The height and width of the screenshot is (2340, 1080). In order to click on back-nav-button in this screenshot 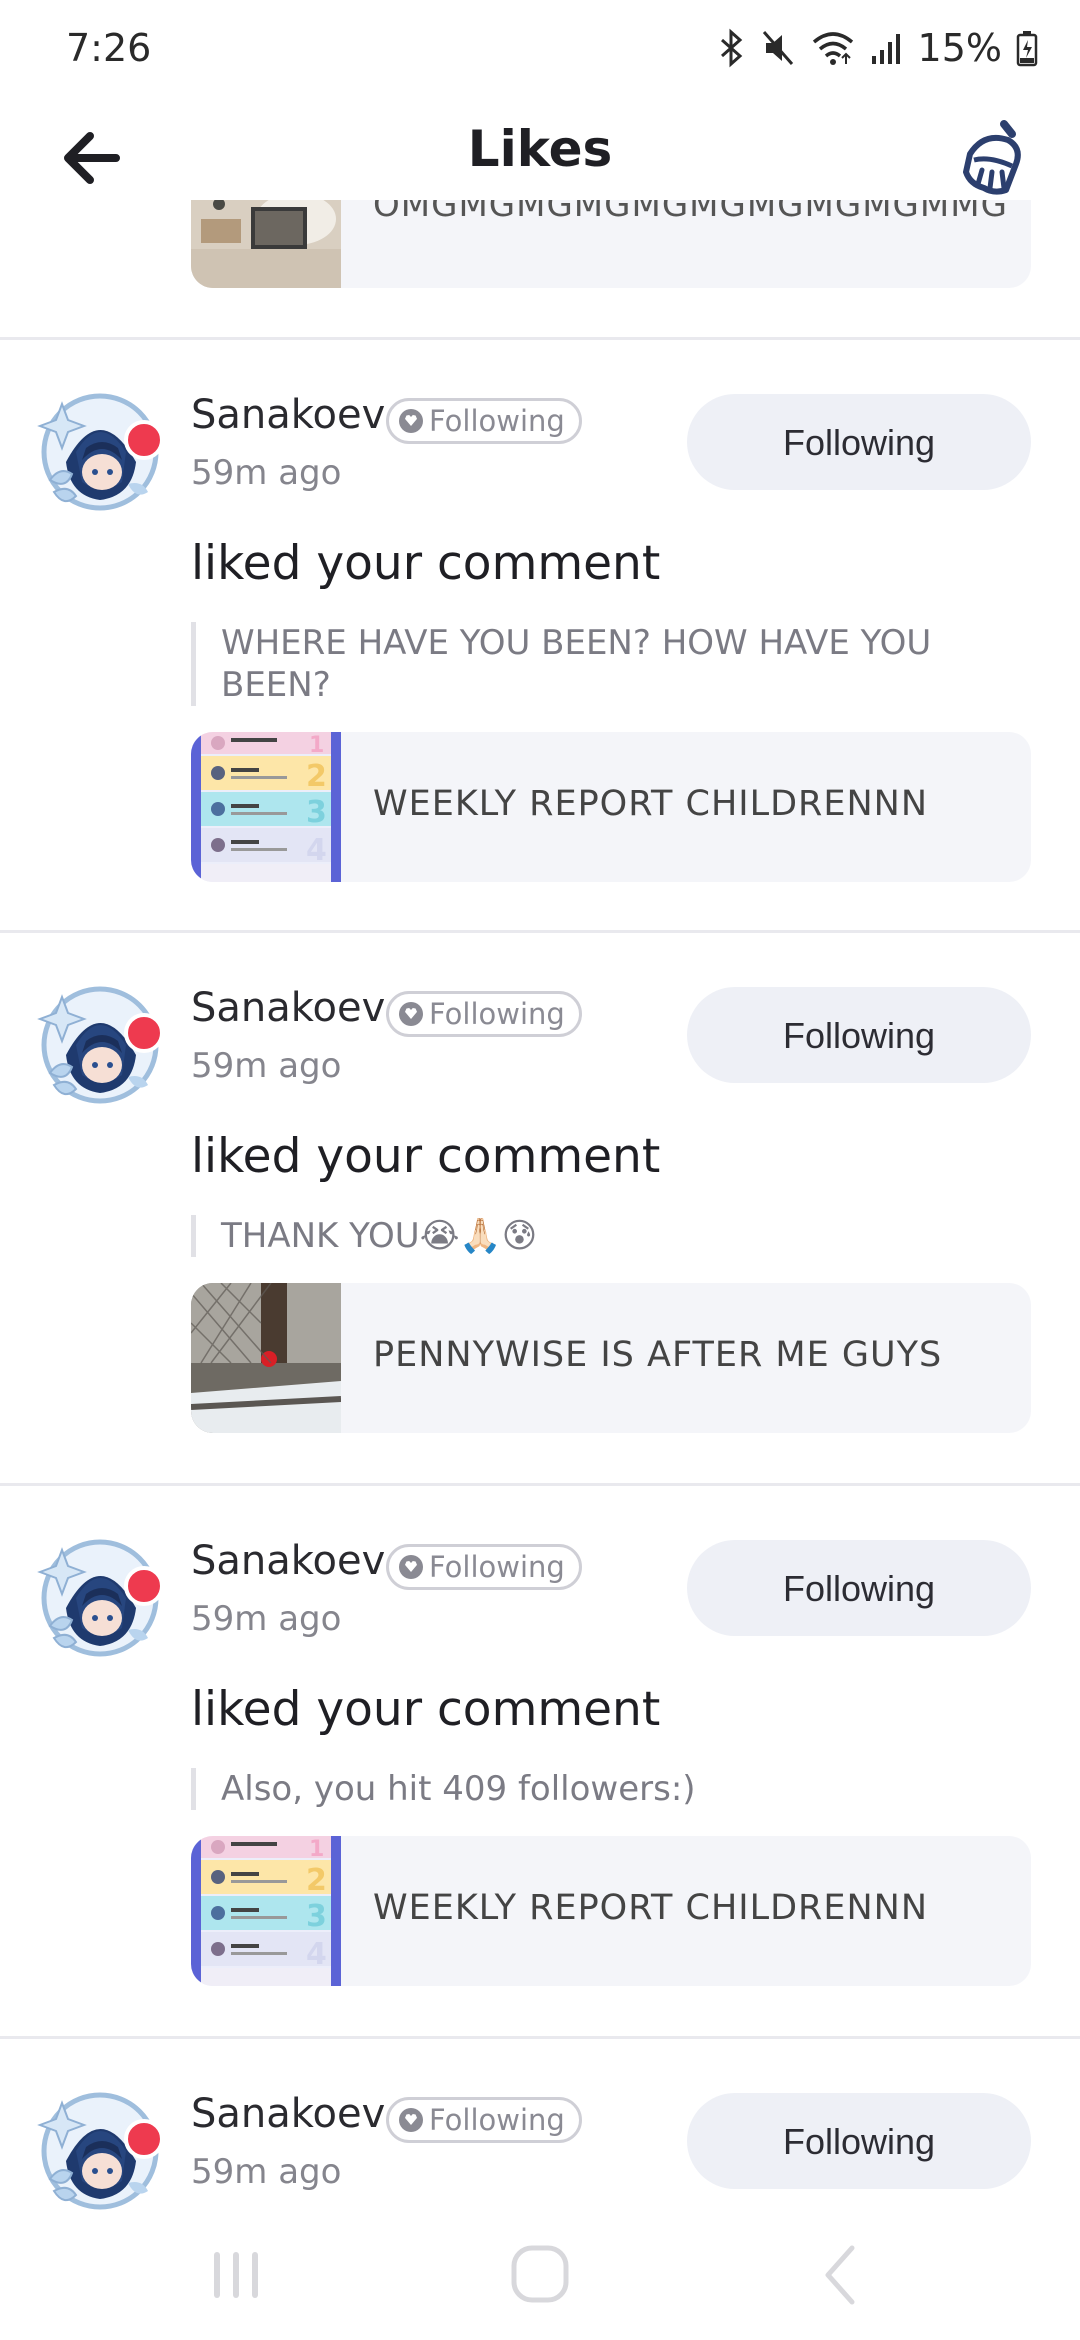, I will do `click(840, 2275)`.